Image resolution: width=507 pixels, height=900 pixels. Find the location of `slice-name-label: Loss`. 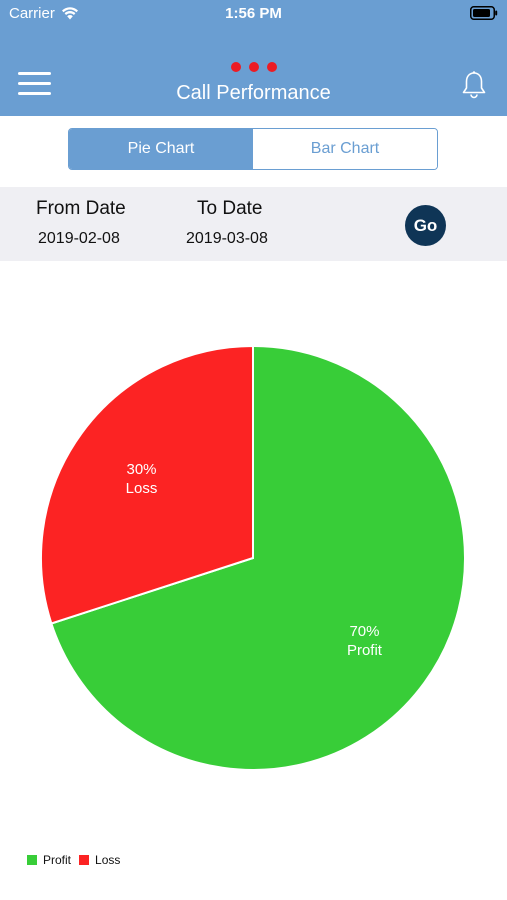

slice-name-label: Loss is located at coordinates (142, 488).